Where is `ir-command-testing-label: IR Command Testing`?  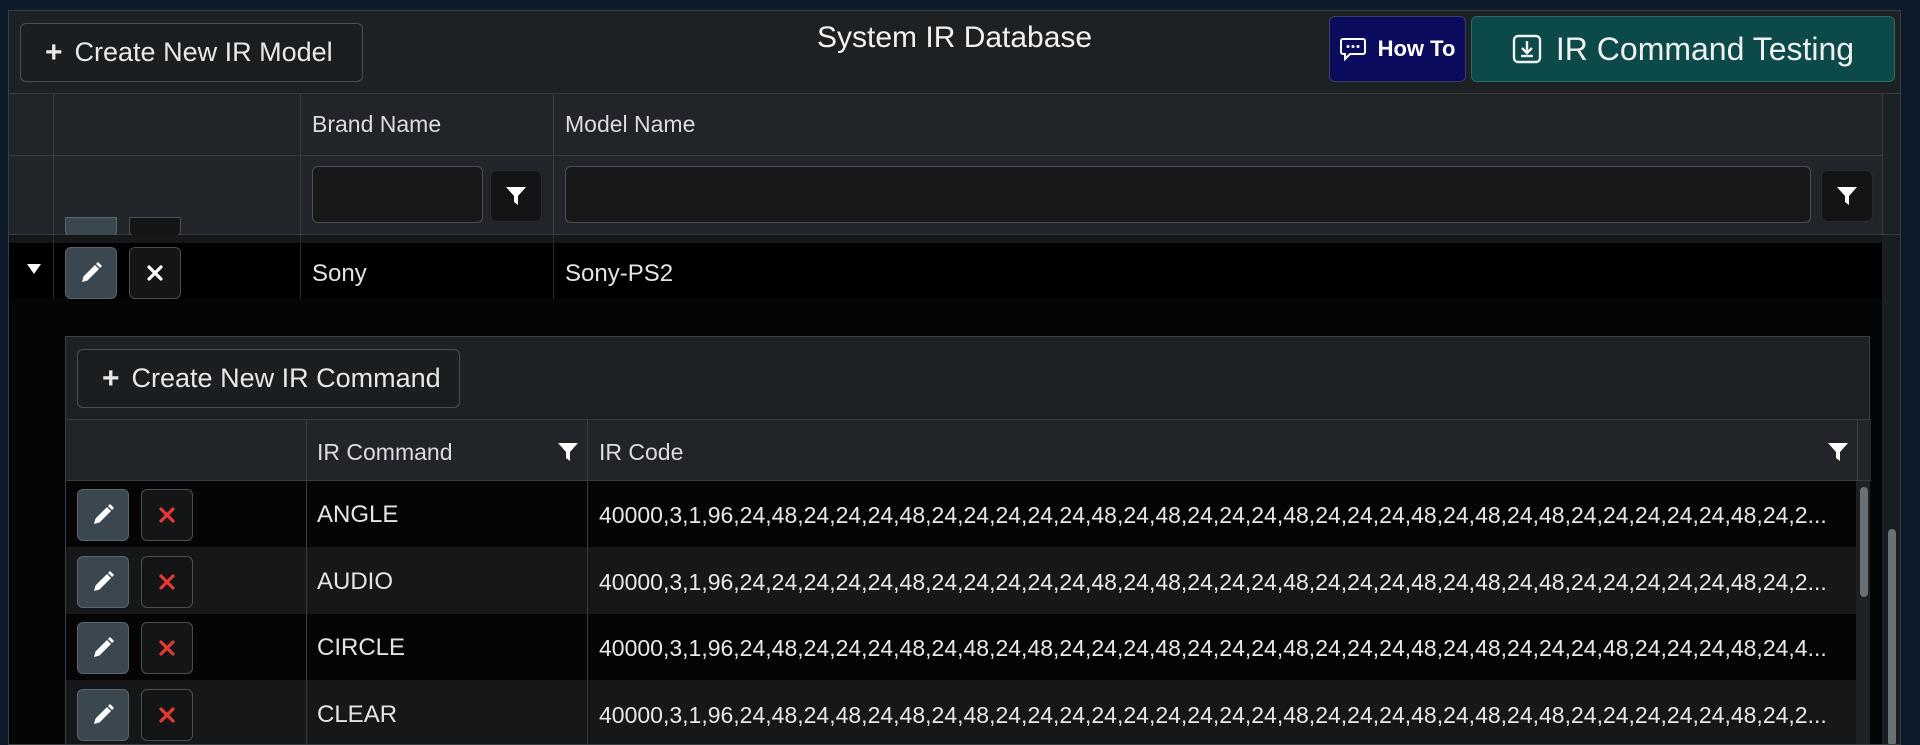 ir-command-testing-label: IR Command Testing is located at coordinates (1705, 48).